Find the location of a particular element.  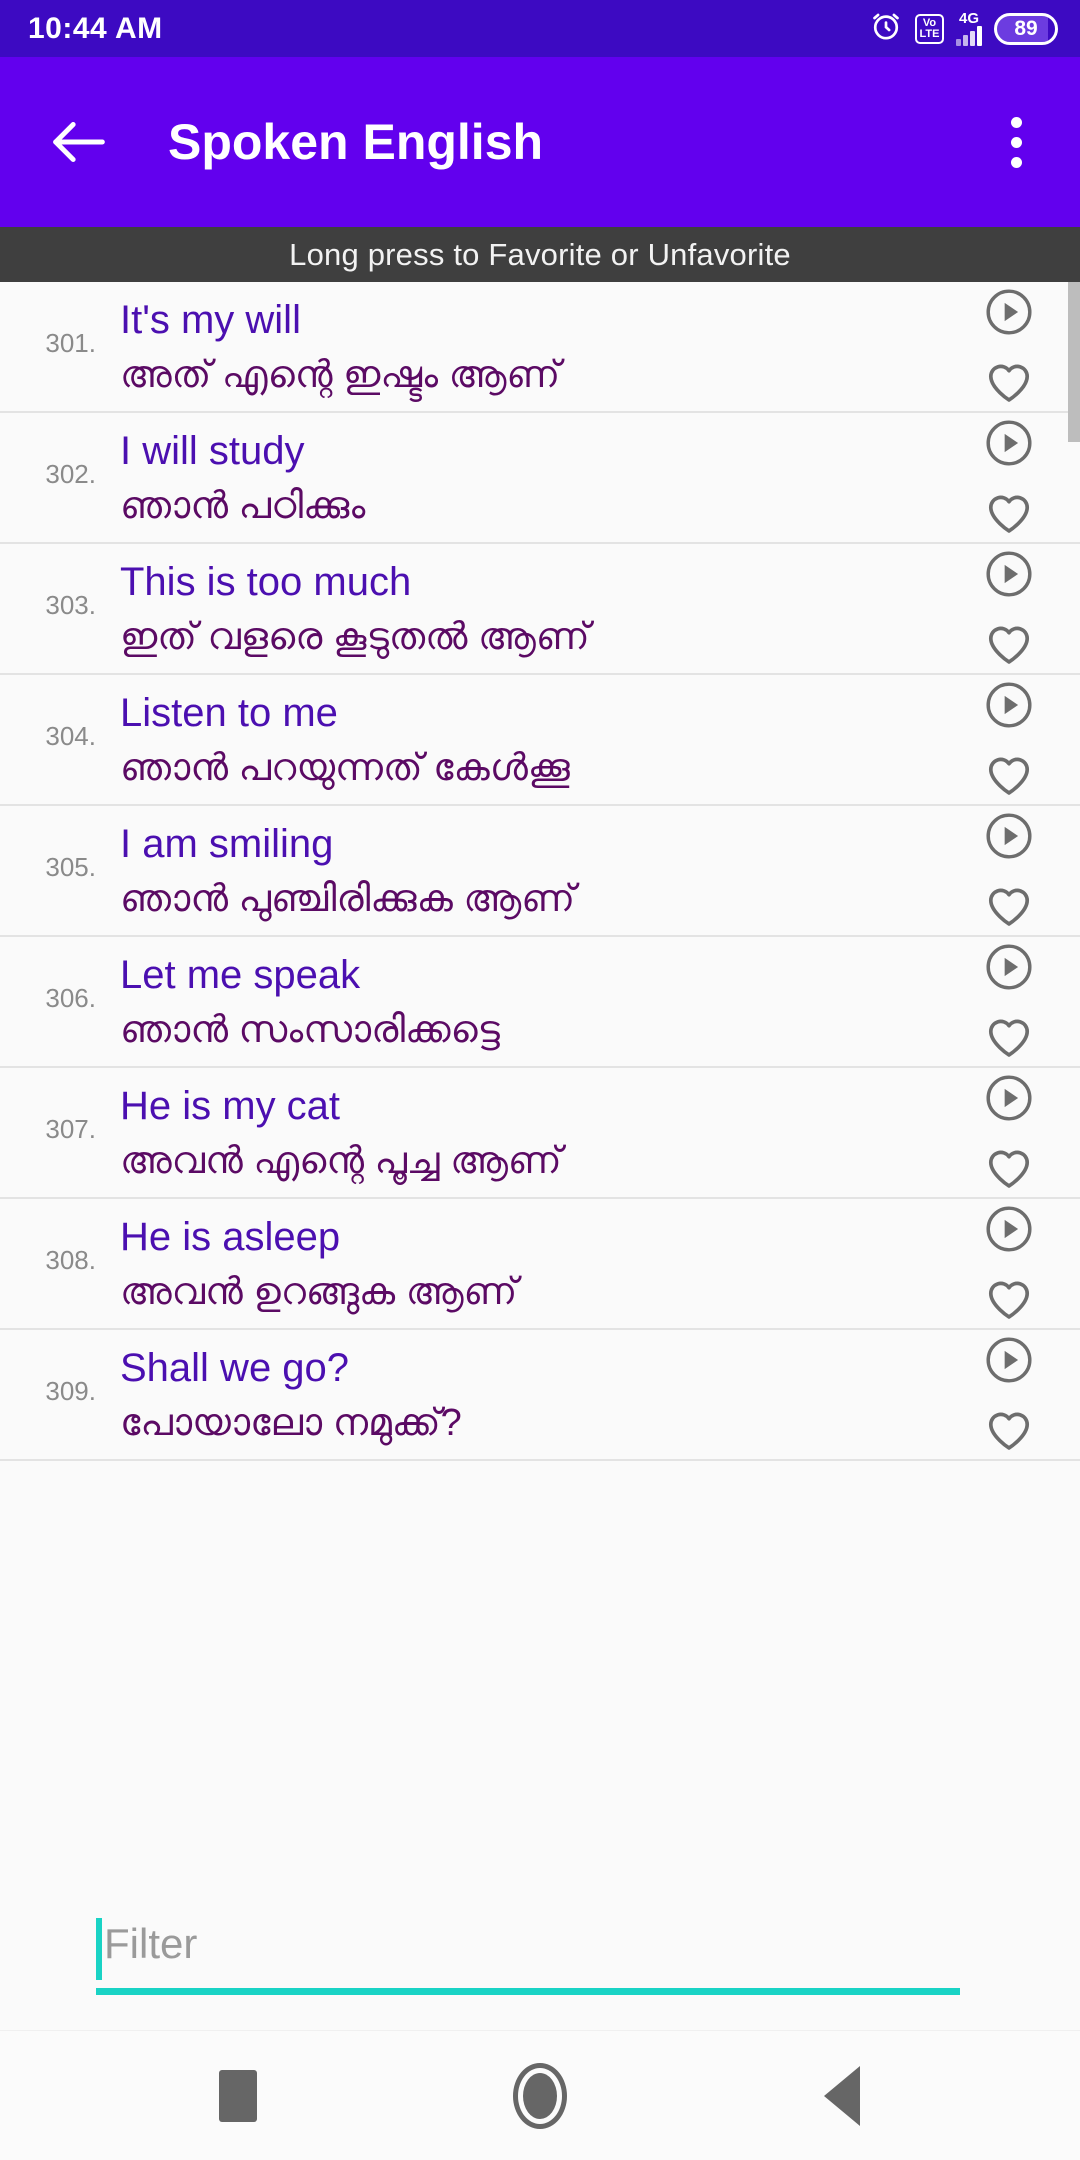

recents-button is located at coordinates (238, 2096).